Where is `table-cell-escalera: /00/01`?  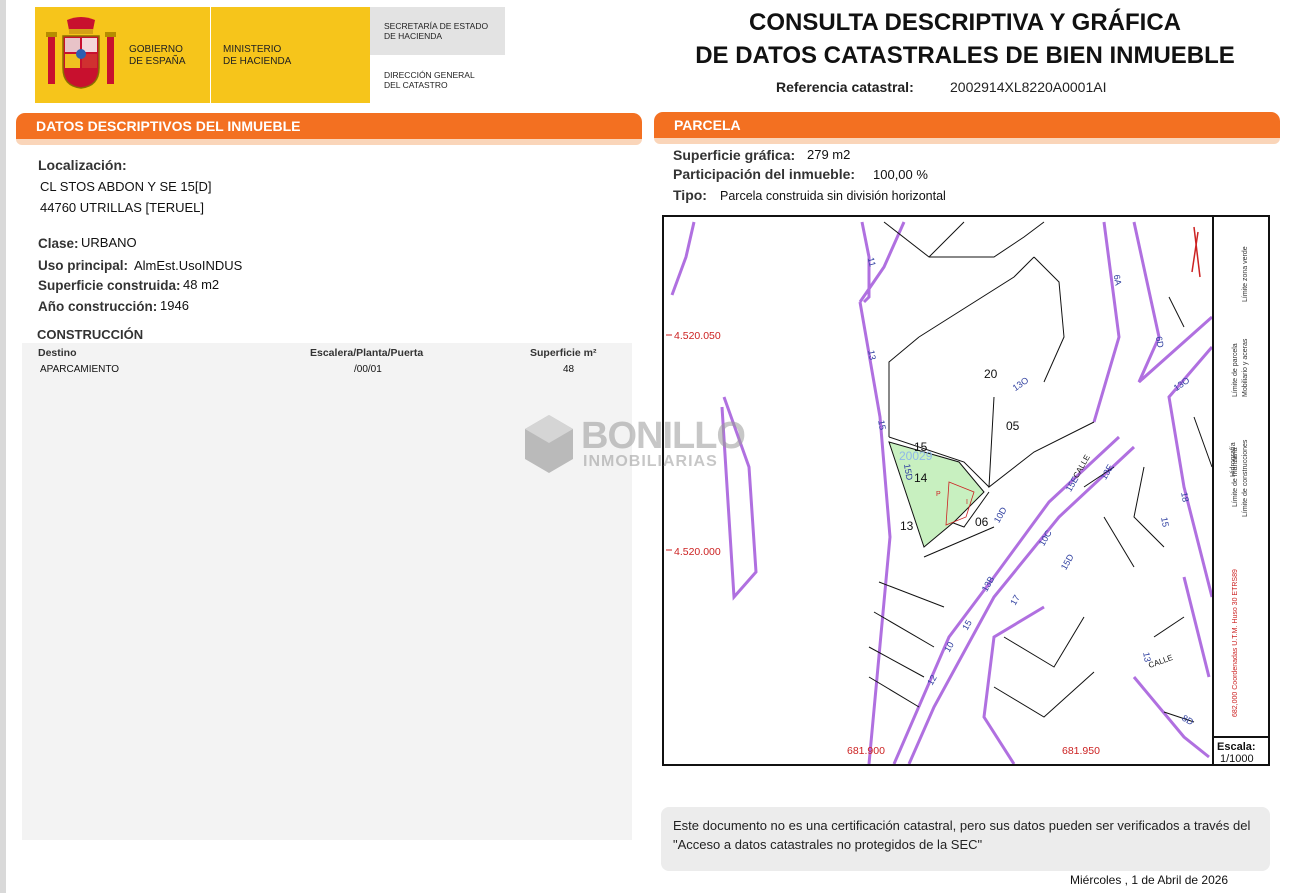 table-cell-escalera: /00/01 is located at coordinates (368, 369).